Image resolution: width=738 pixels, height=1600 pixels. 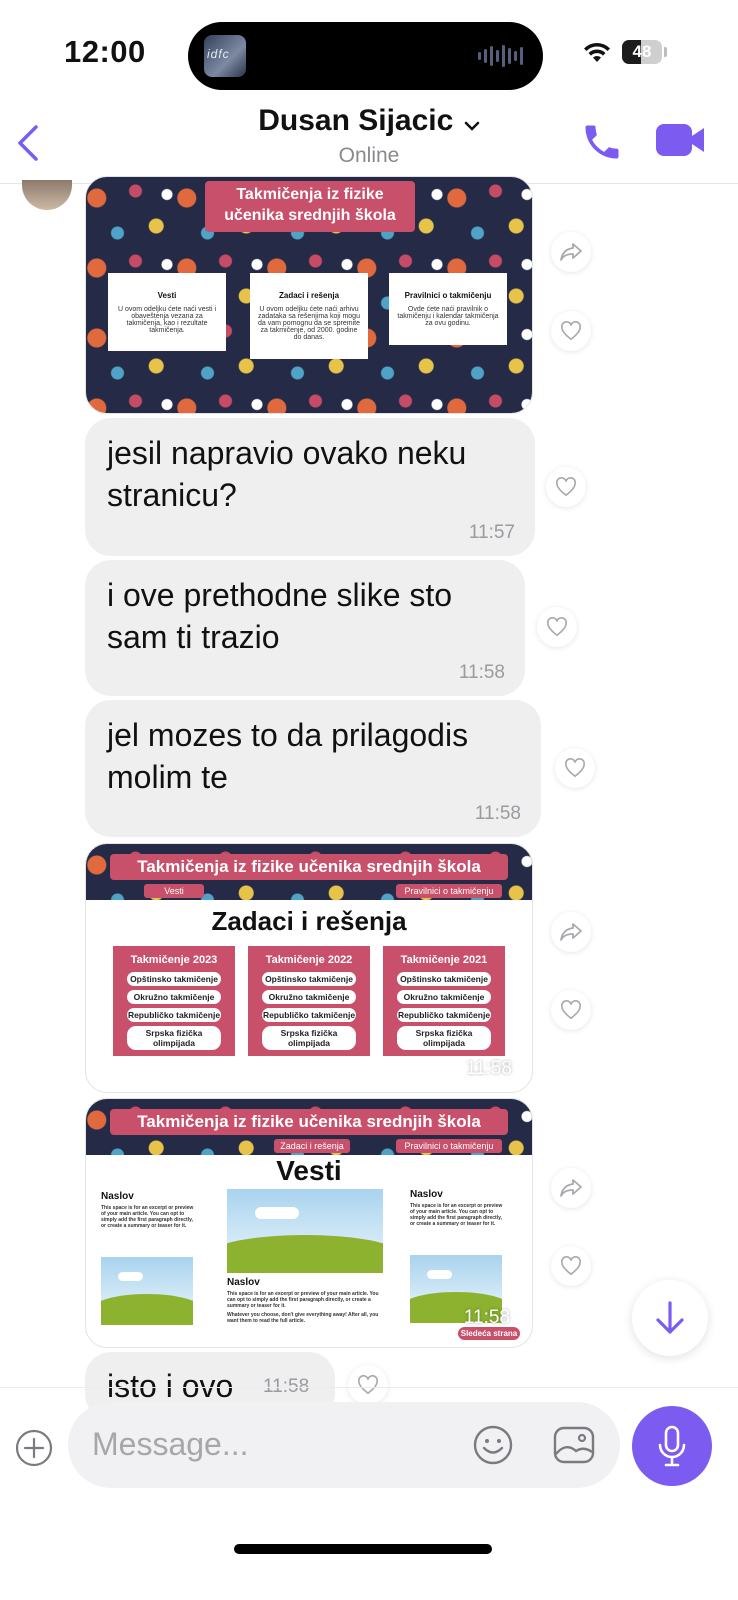 I want to click on next-page-pill: Sledeća strana, so click(x=489, y=1333).